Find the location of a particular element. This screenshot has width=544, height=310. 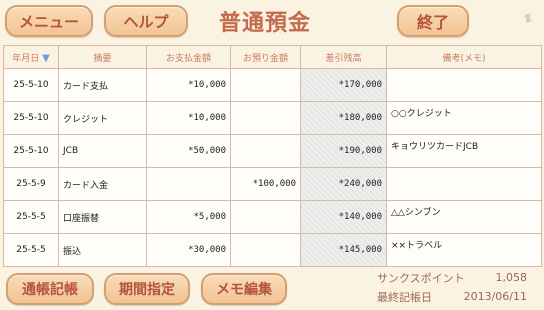

column-header-payment: お支払金額 is located at coordinates (188, 57).